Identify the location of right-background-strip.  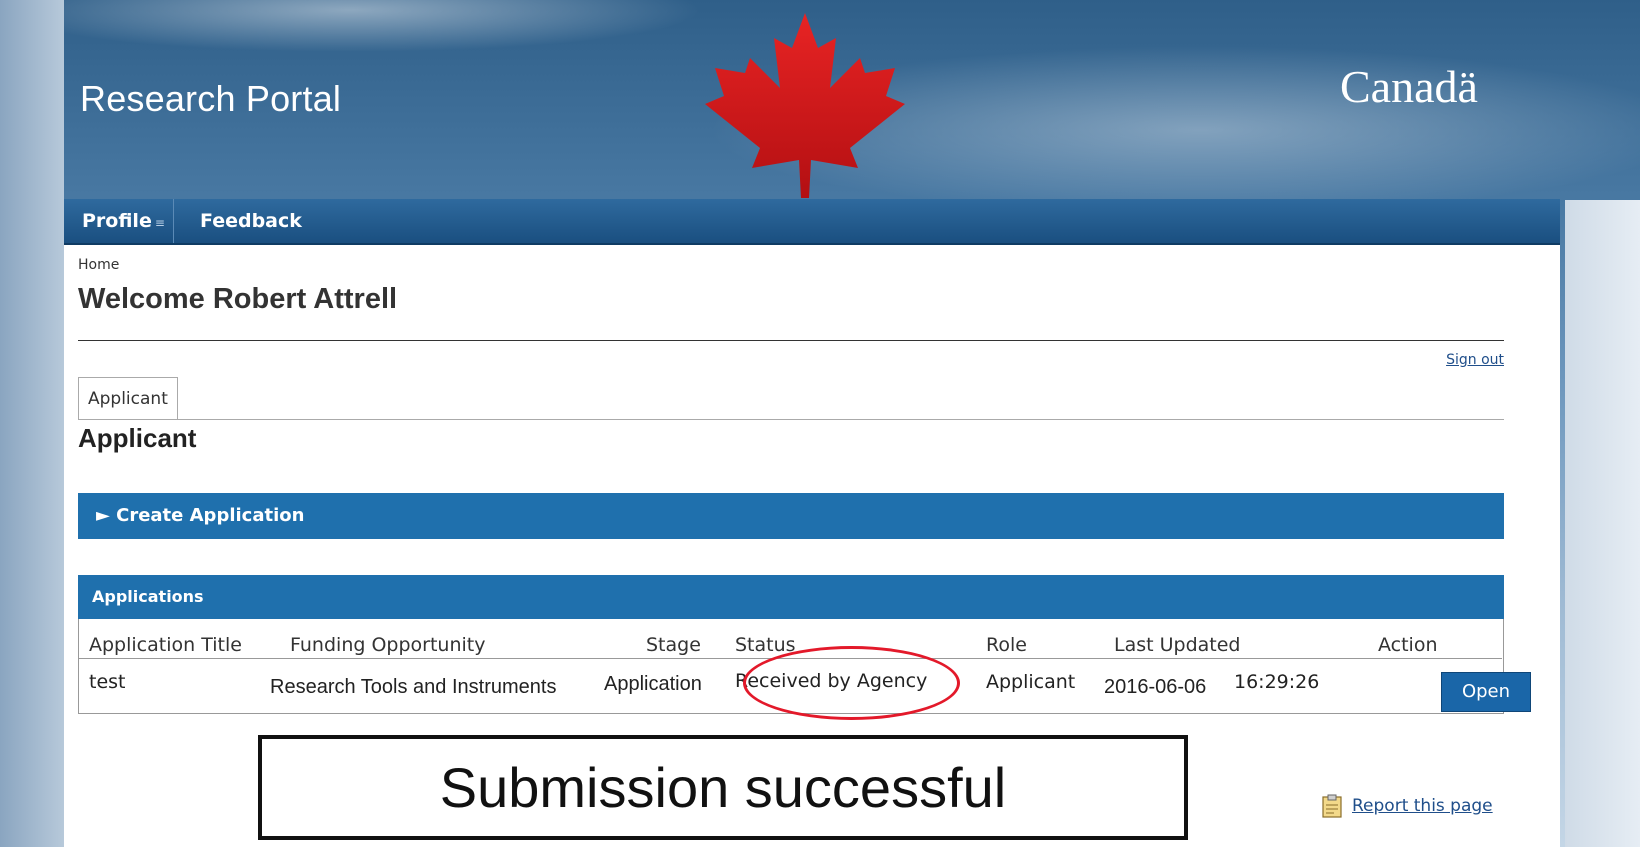
(1602, 523).